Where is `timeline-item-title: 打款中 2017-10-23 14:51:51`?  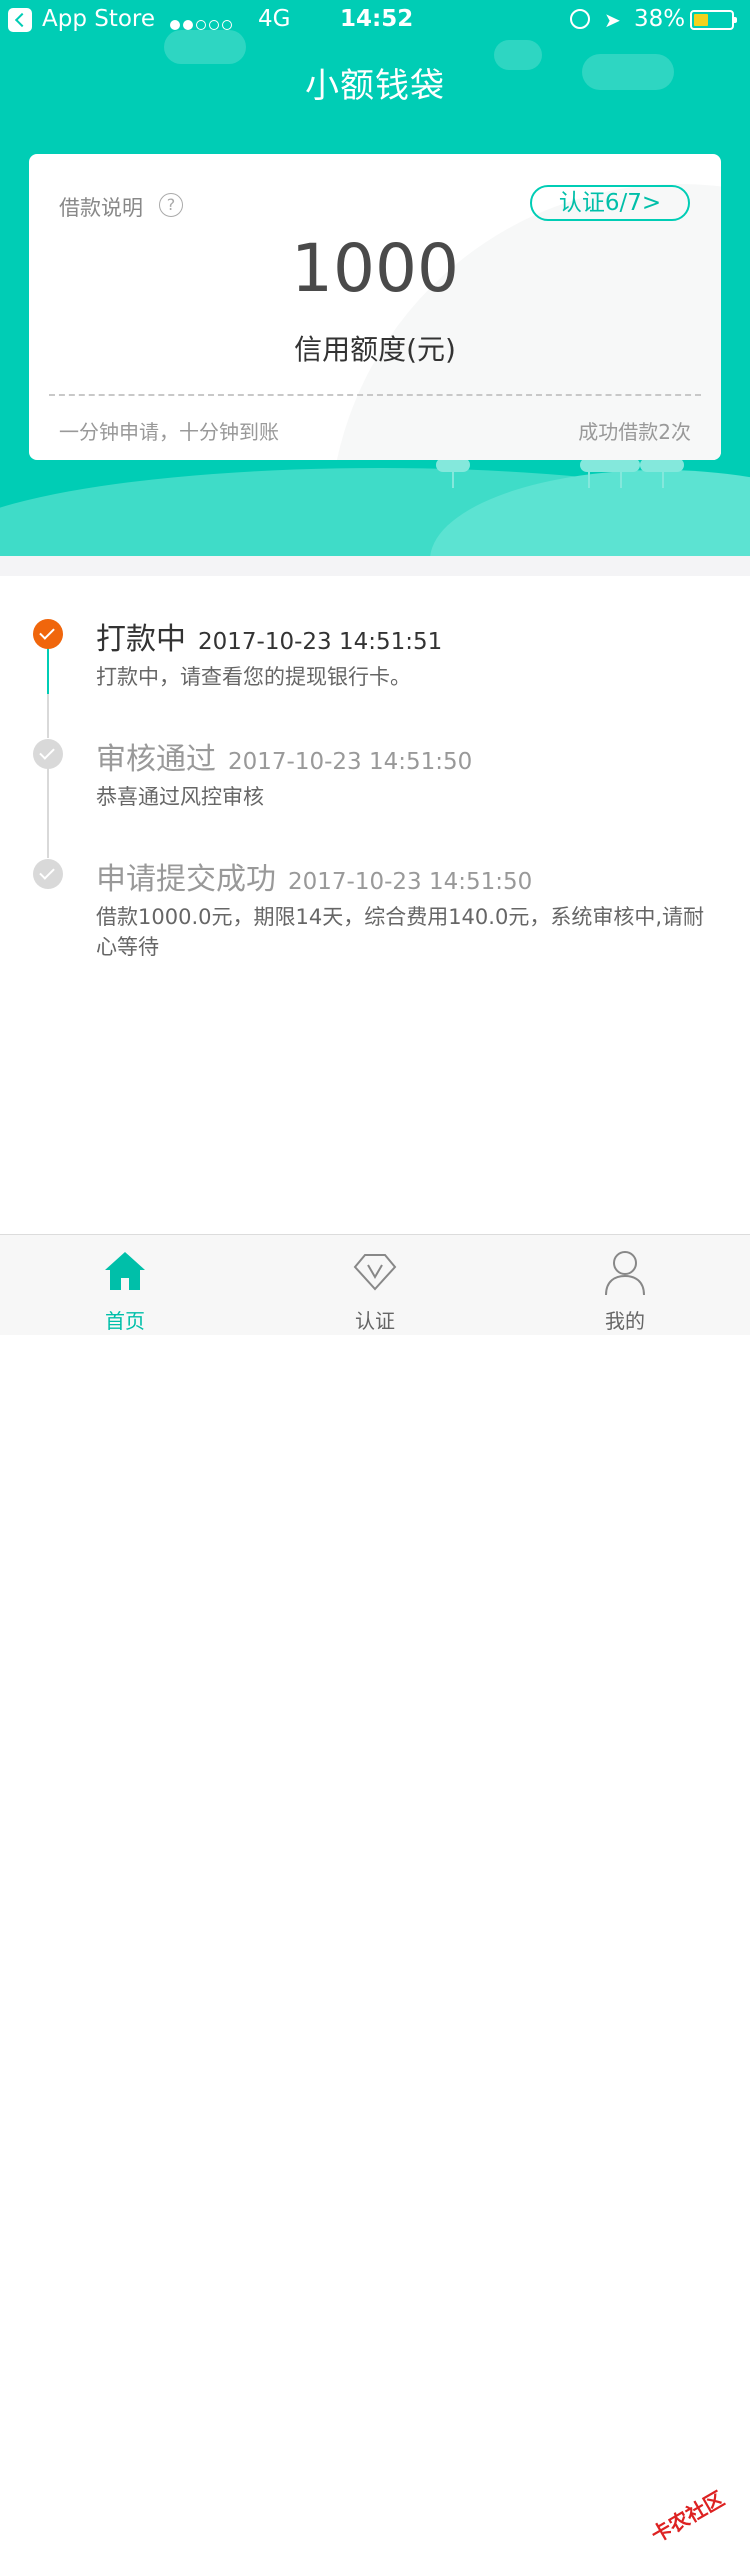
timeline-item-title: 打款中 2017-10-23 14:51:51 is located at coordinates (269, 639).